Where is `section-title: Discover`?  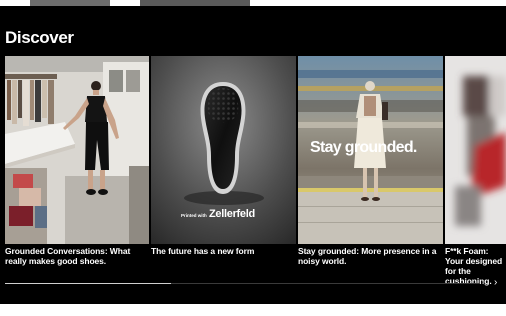 section-title: Discover is located at coordinates (39, 37).